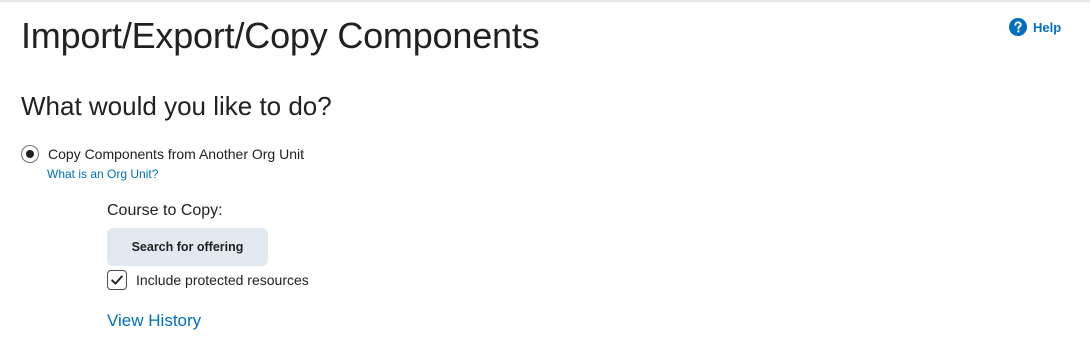  I want to click on radio-button, so click(30, 154).